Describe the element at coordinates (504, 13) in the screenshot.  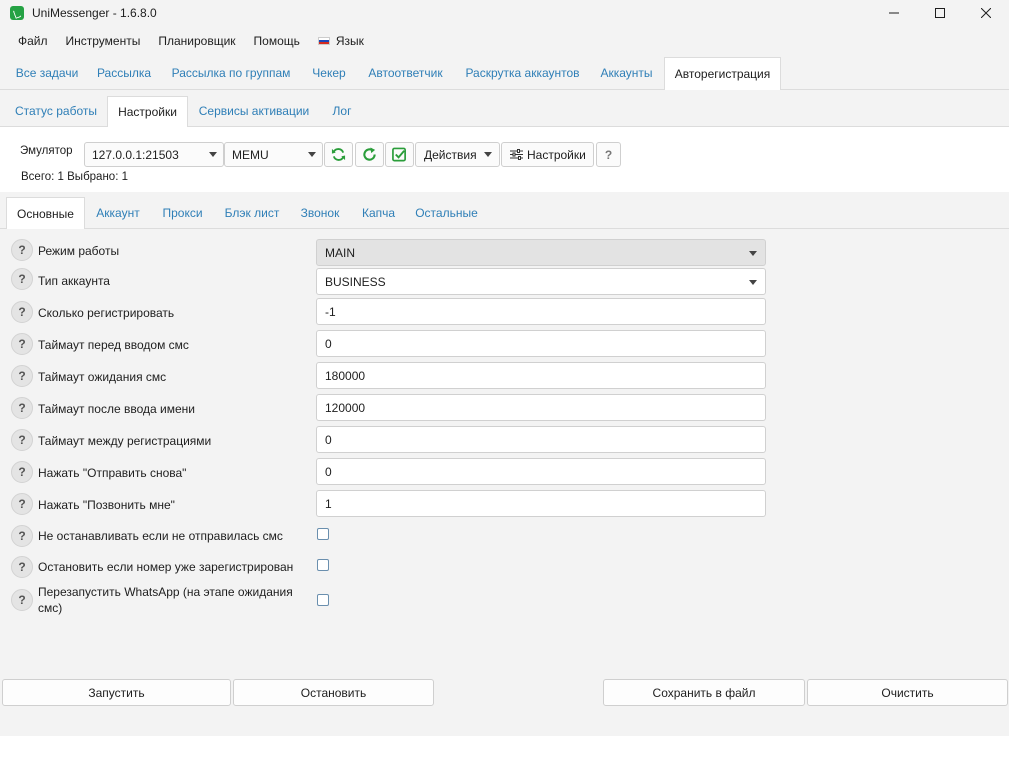
I see `title-bar: UniMessenger - 1.6.8.0` at that location.